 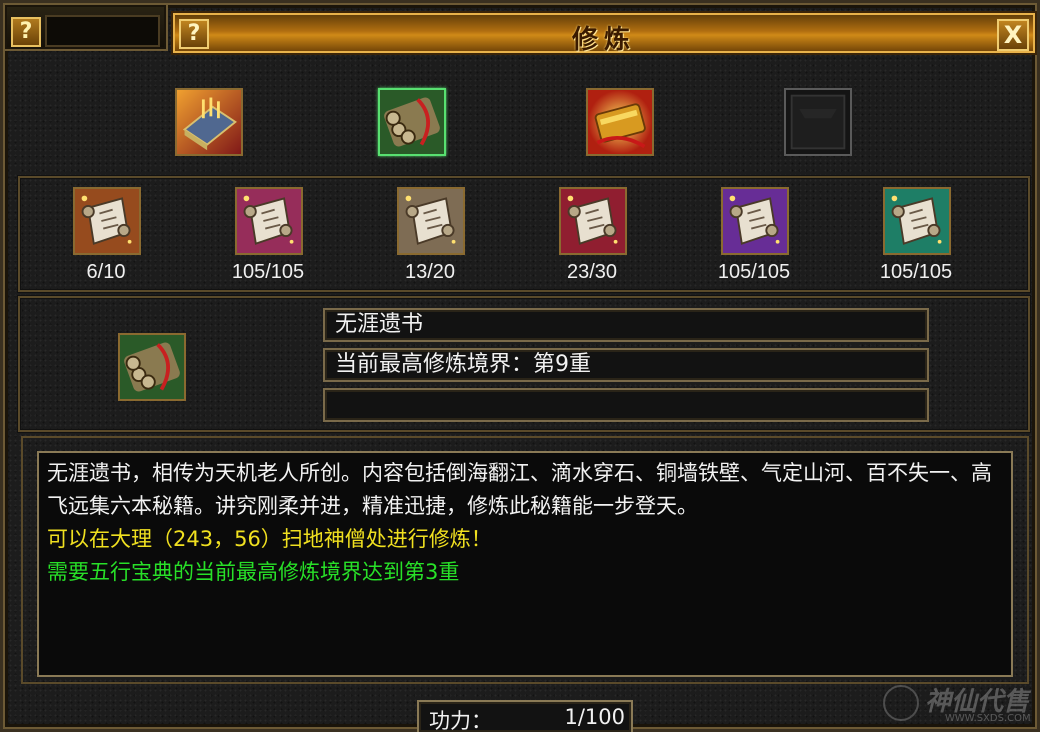 I want to click on watermark-logo-icon, so click(x=901, y=703).